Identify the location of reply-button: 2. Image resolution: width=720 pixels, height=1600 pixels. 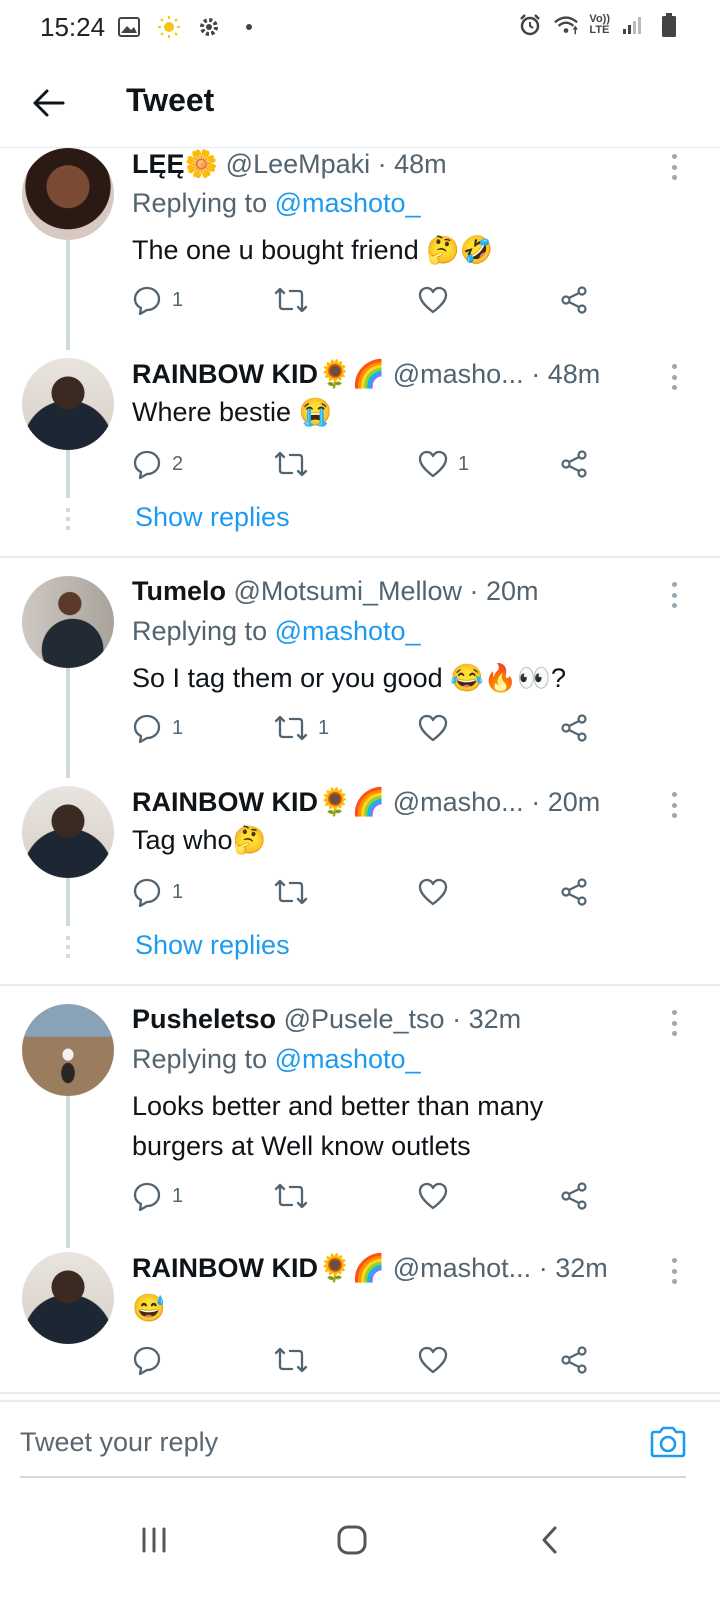
(157, 464).